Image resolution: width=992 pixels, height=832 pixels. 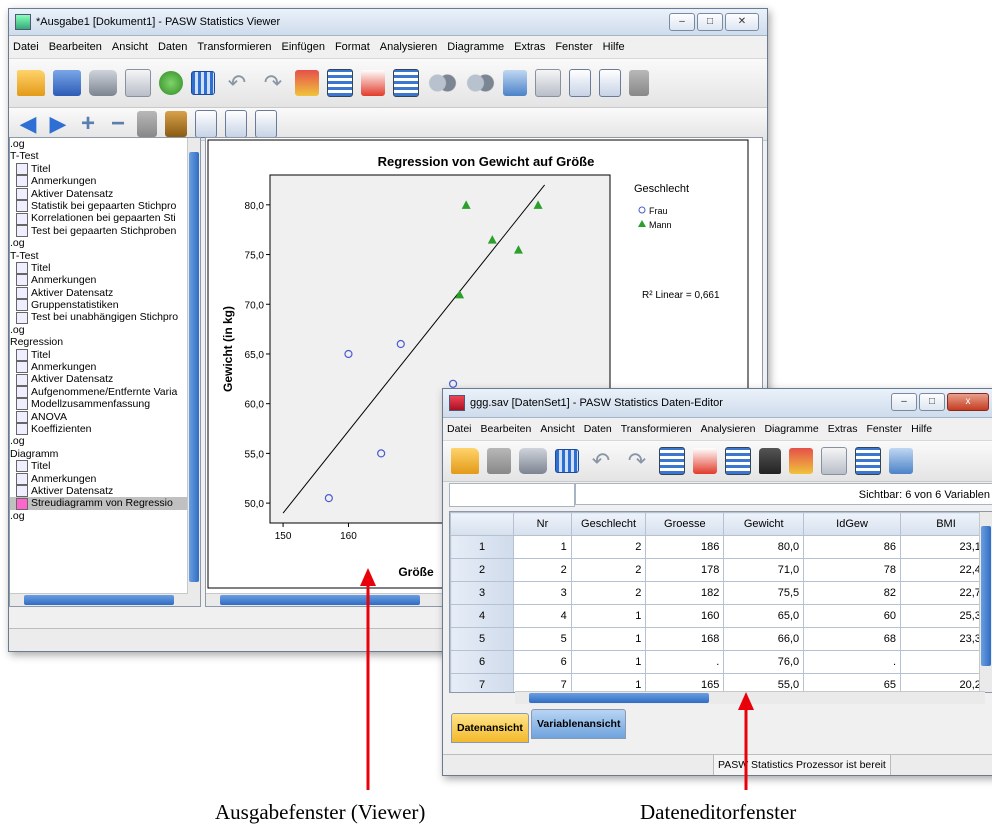 What do you see at coordinates (718, 812) in the screenshot?
I see `caption-editor: Dateneditorfenster` at bounding box center [718, 812].